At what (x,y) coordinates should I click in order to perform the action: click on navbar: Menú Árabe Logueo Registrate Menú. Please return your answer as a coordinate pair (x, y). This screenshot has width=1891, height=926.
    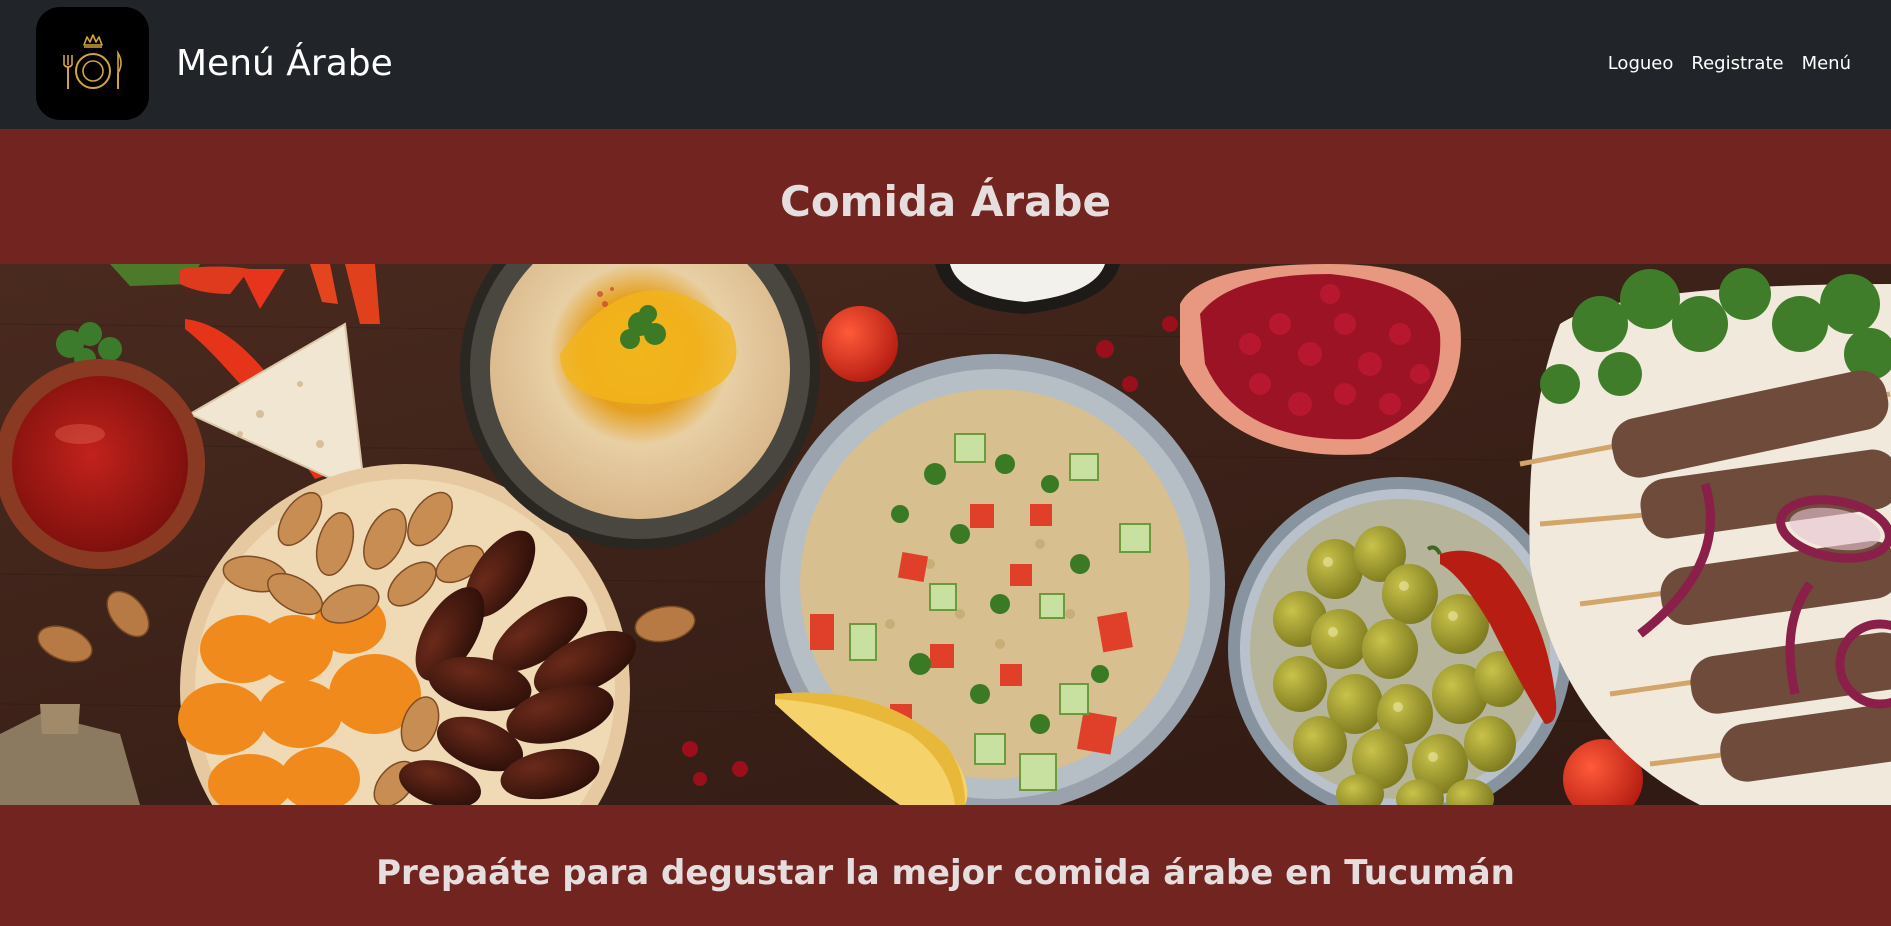
    Looking at the image, I should click on (945, 64).